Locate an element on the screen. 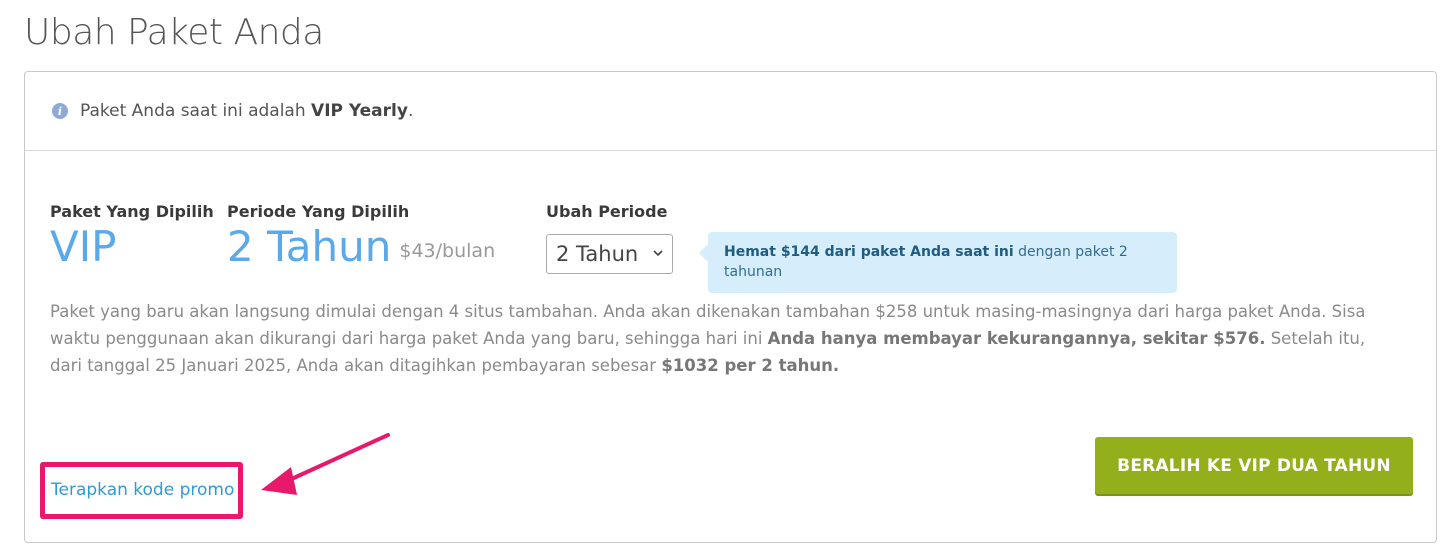 The width and height of the screenshot is (1447, 557). savings-highlight: Hemat $144 dari paket Anda saat ini is located at coordinates (869, 252).